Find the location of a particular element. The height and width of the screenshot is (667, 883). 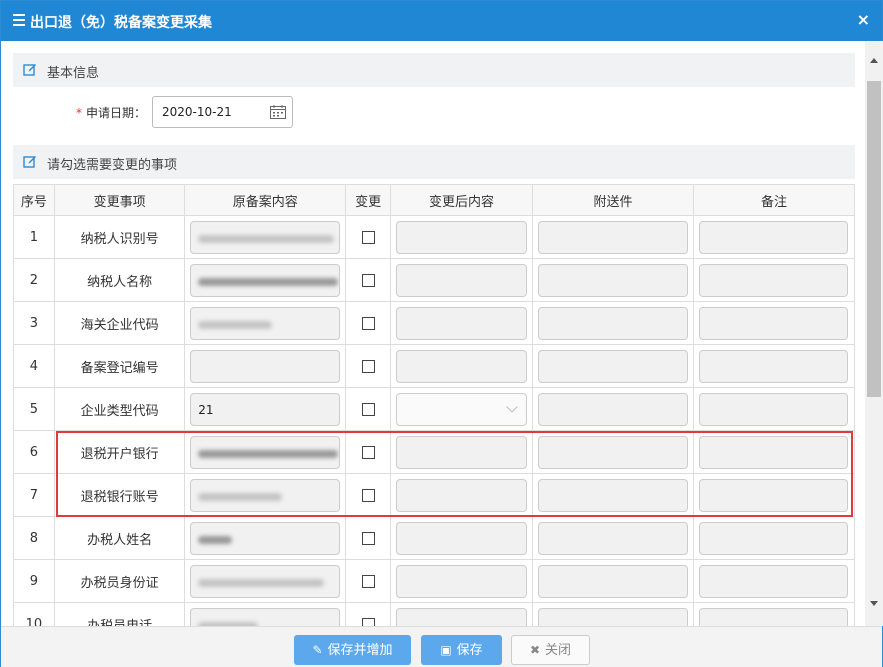

col-header: 原备案内容 is located at coordinates (265, 200).